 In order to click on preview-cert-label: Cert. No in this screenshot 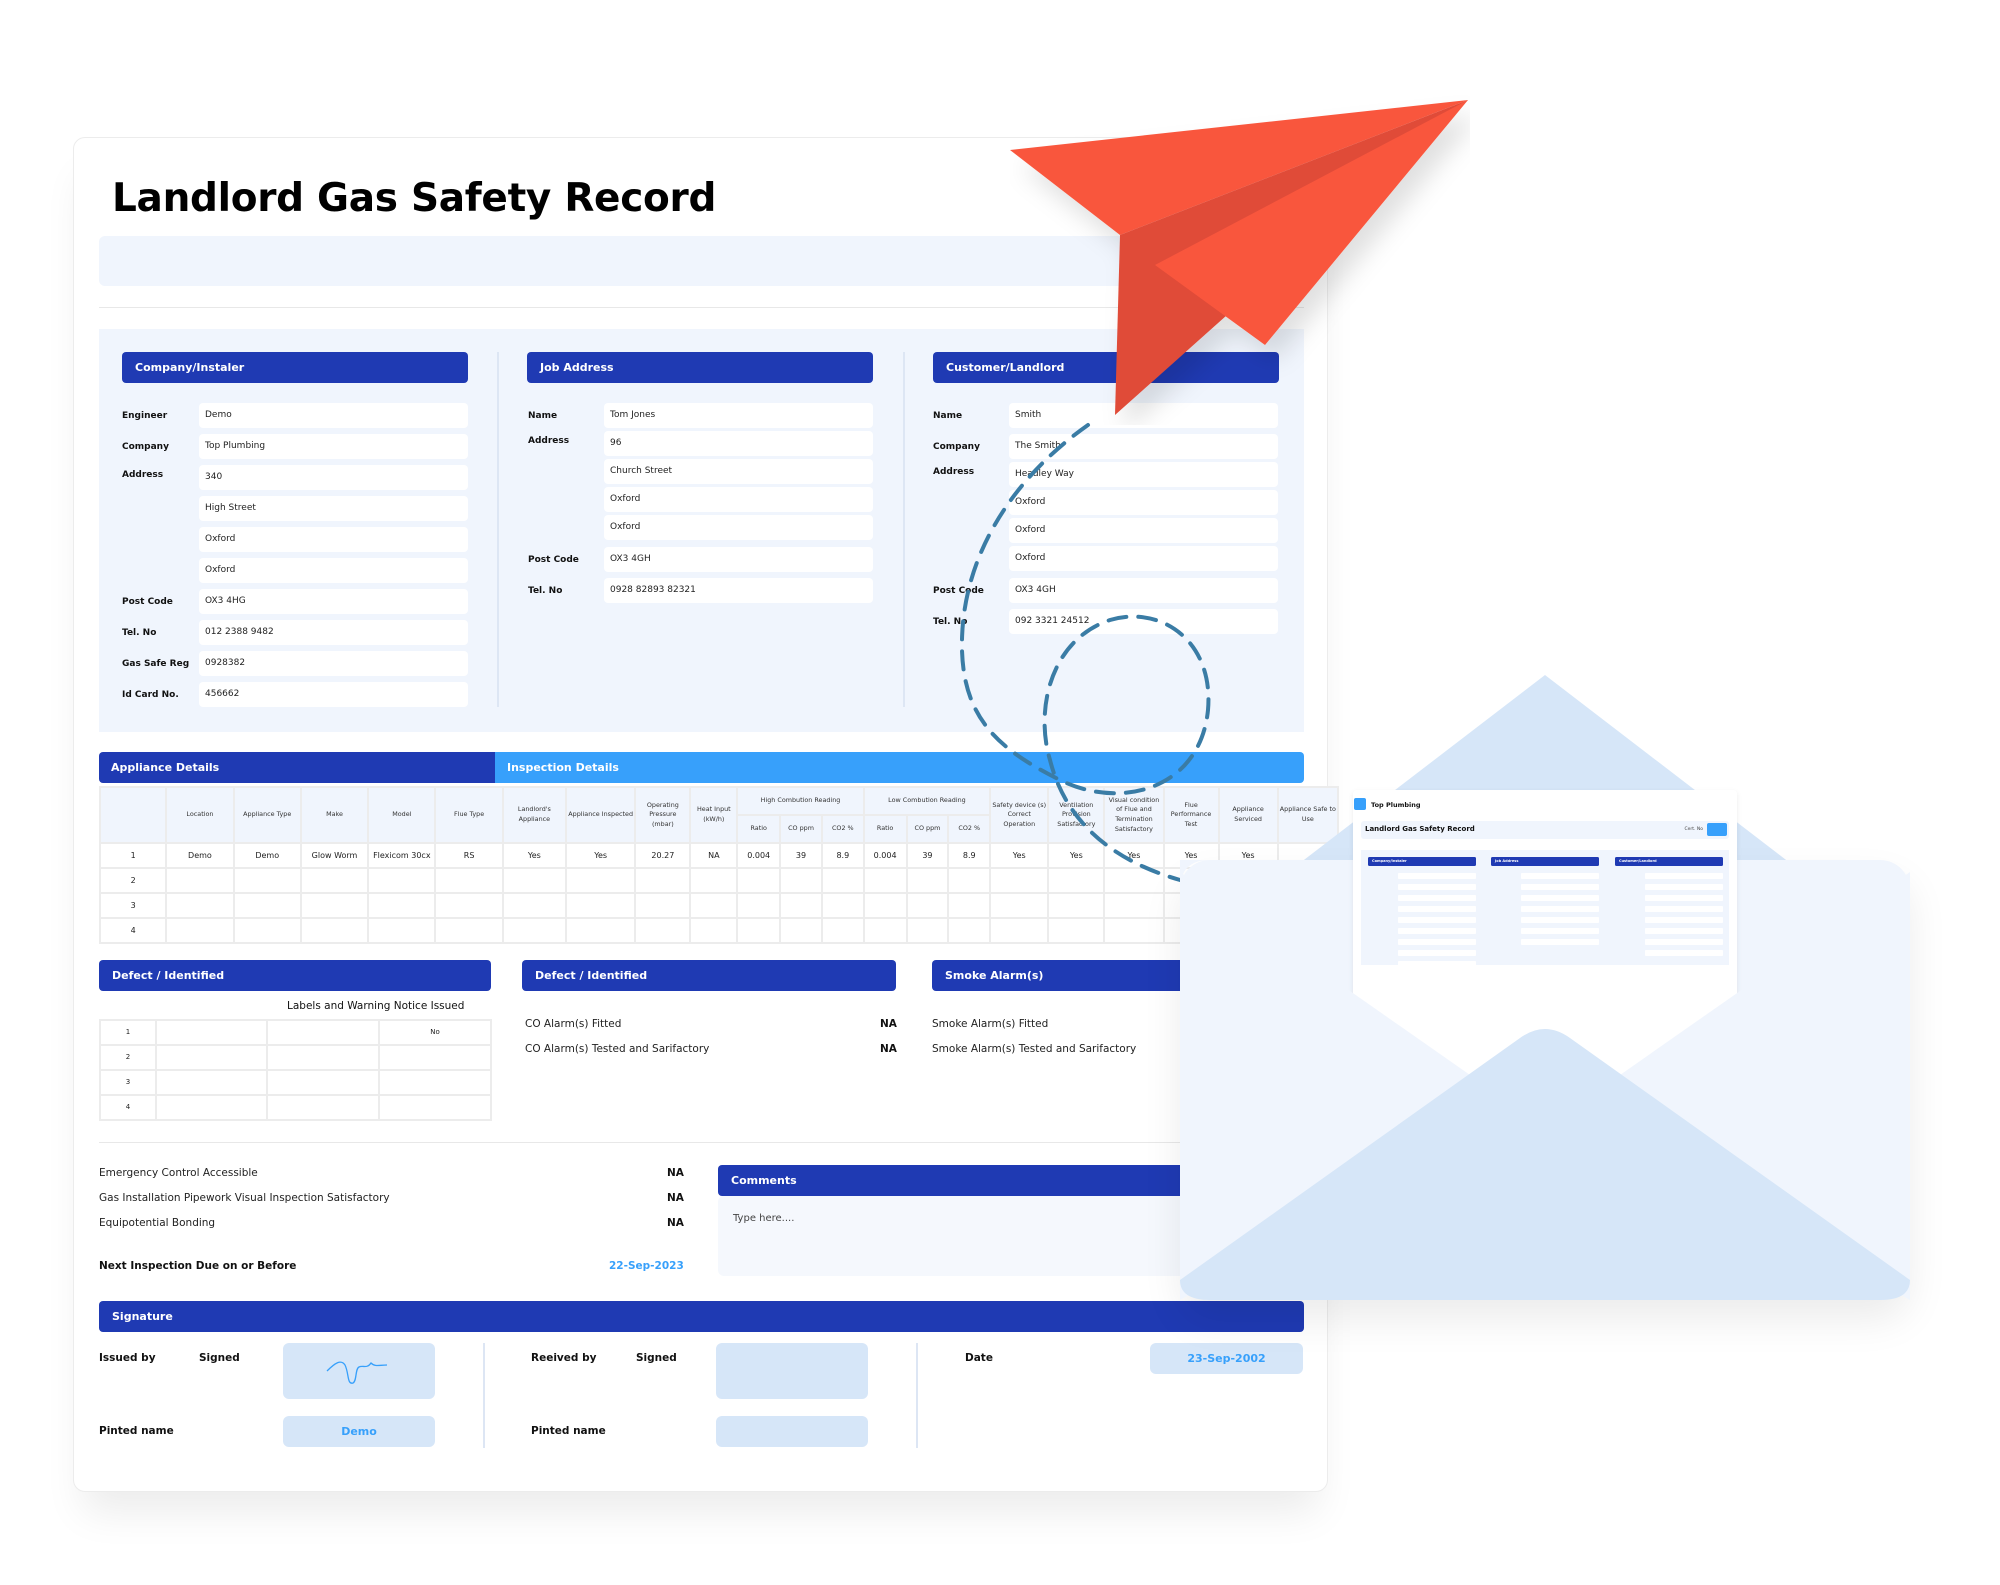, I will do `click(1693, 829)`.